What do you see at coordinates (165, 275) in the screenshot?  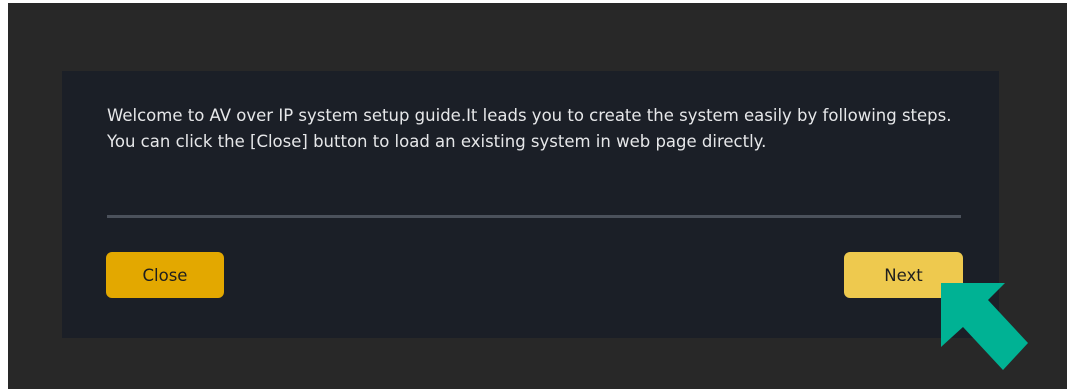 I see `close-button: Close` at bounding box center [165, 275].